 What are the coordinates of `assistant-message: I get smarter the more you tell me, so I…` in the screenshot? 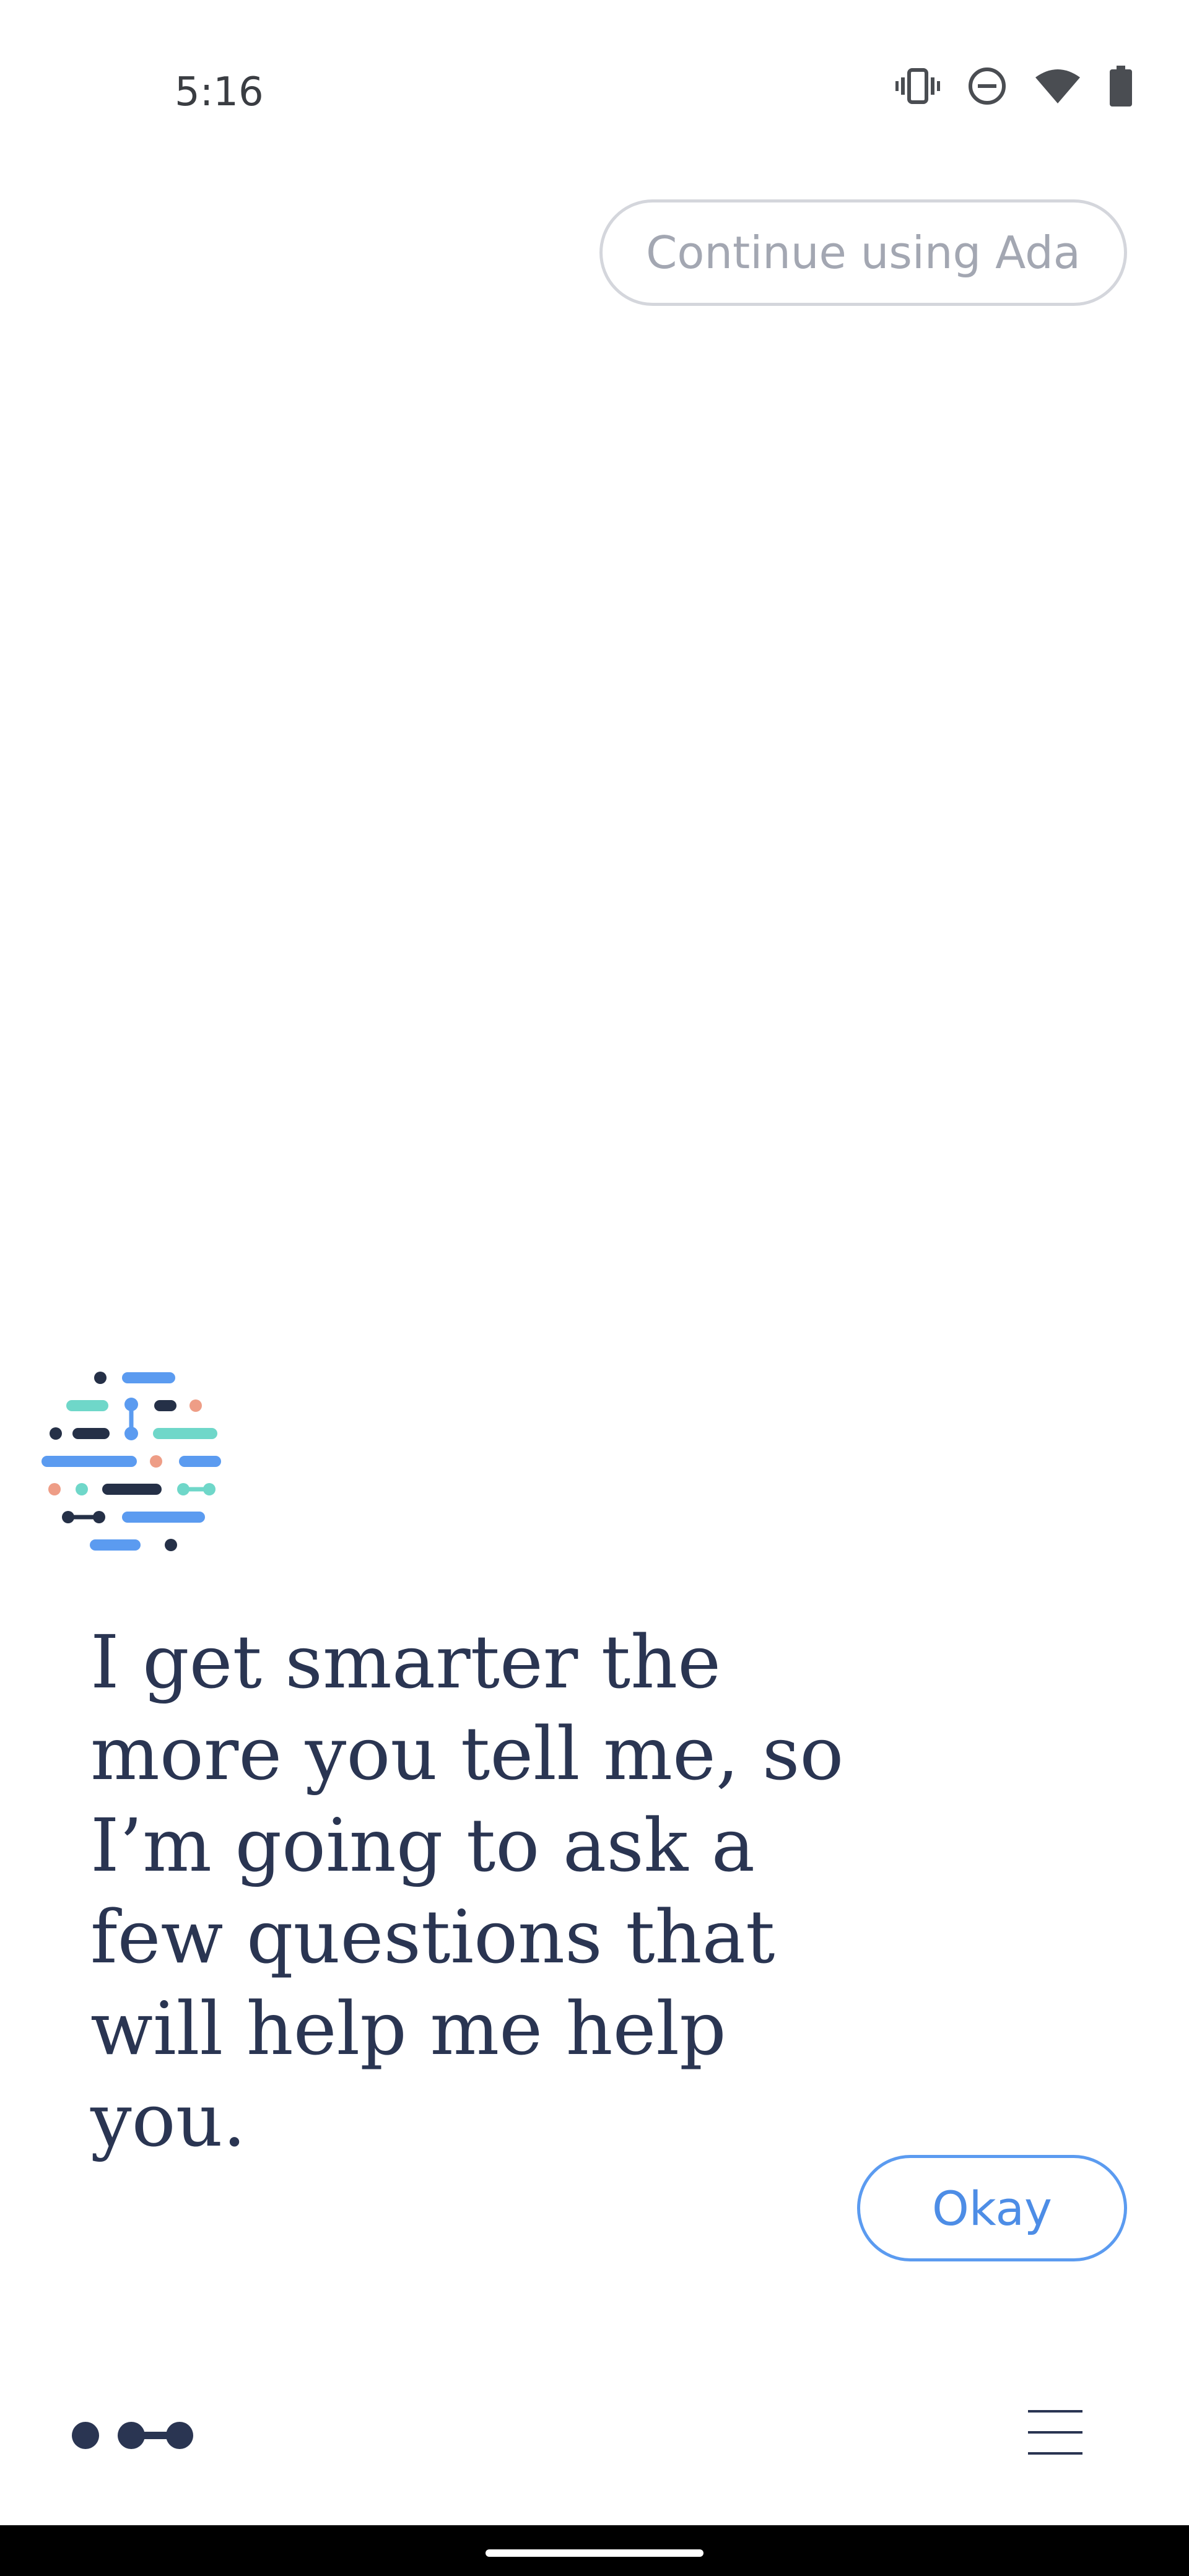 It's located at (467, 1891).